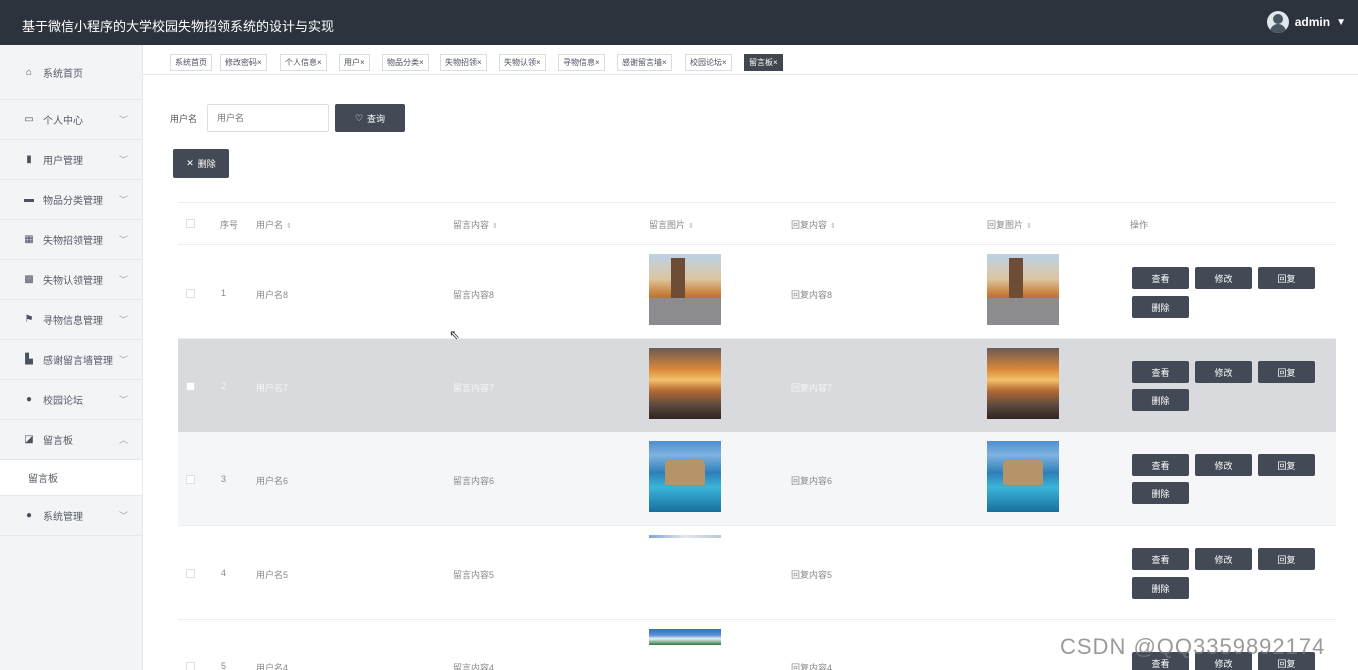  Describe the element at coordinates (268, 118) in the screenshot. I see `search-input` at that location.